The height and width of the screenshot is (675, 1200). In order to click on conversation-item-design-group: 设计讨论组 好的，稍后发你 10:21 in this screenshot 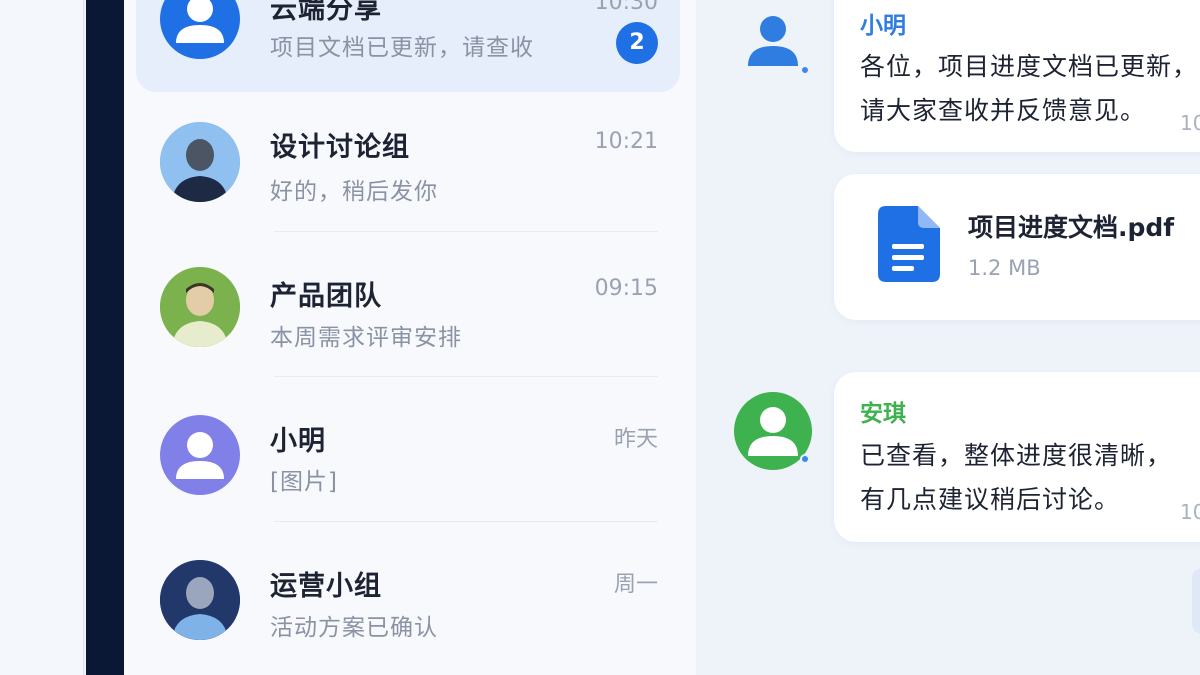, I will do `click(408, 162)`.